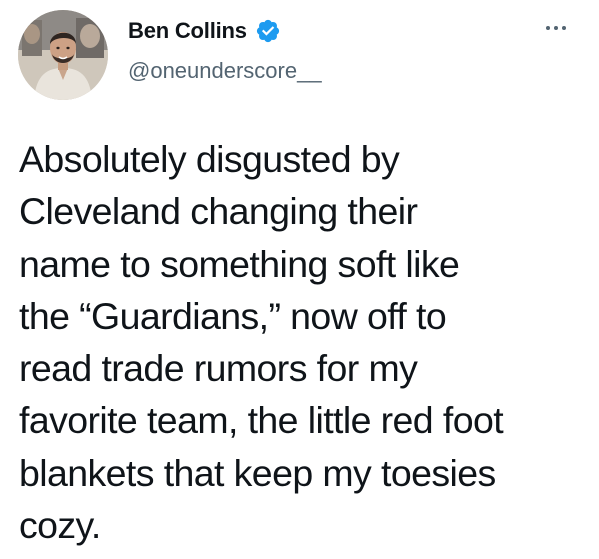  I want to click on more-horizontal-icon, so click(548, 28).